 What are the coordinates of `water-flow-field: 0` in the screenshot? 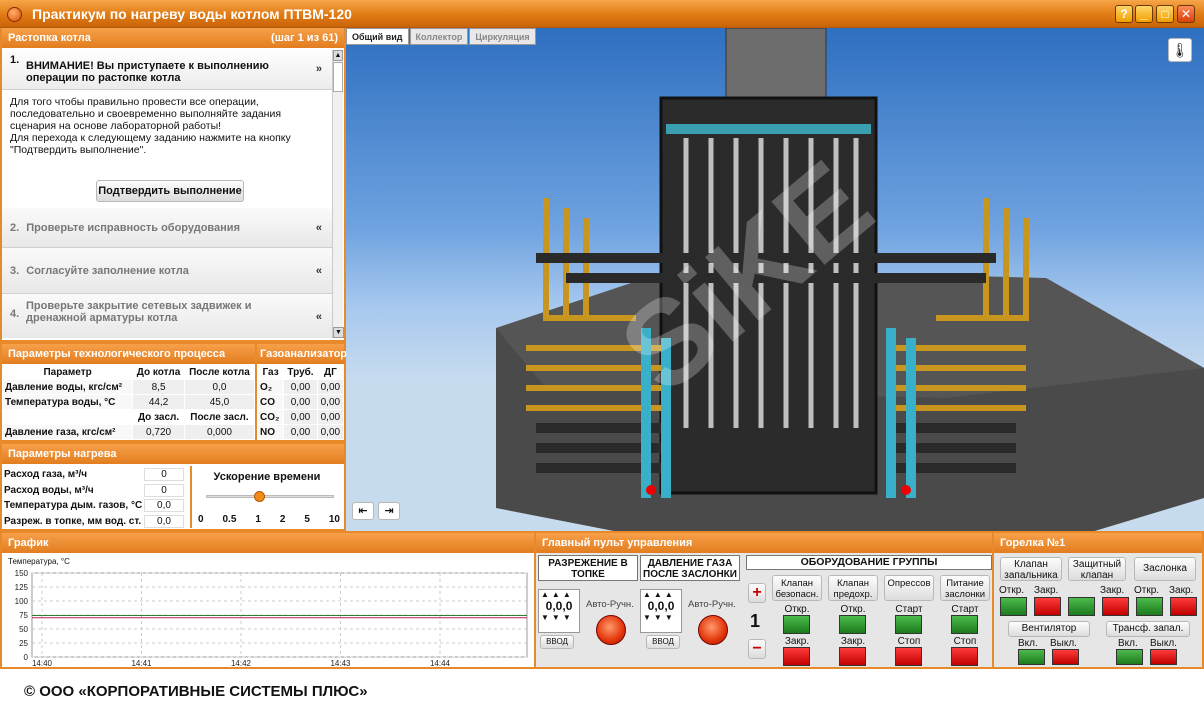 It's located at (164, 490).